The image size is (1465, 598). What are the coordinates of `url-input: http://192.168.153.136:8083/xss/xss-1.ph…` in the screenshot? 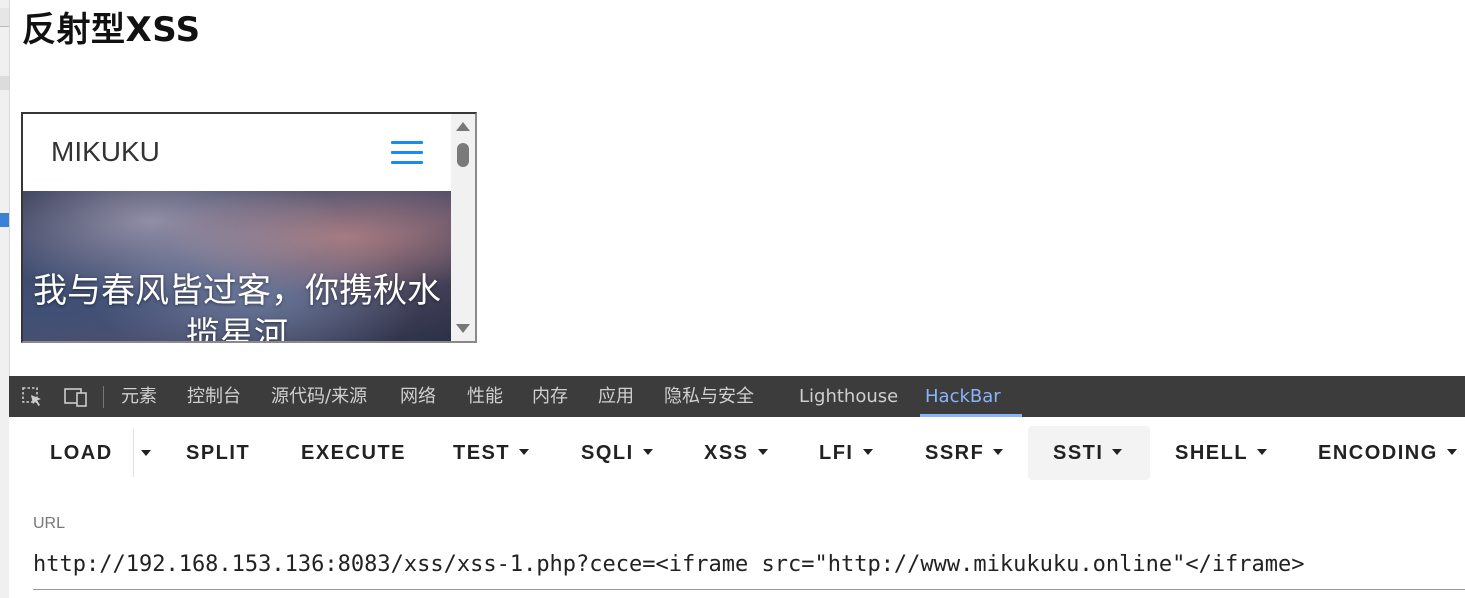 It's located at (749, 567).